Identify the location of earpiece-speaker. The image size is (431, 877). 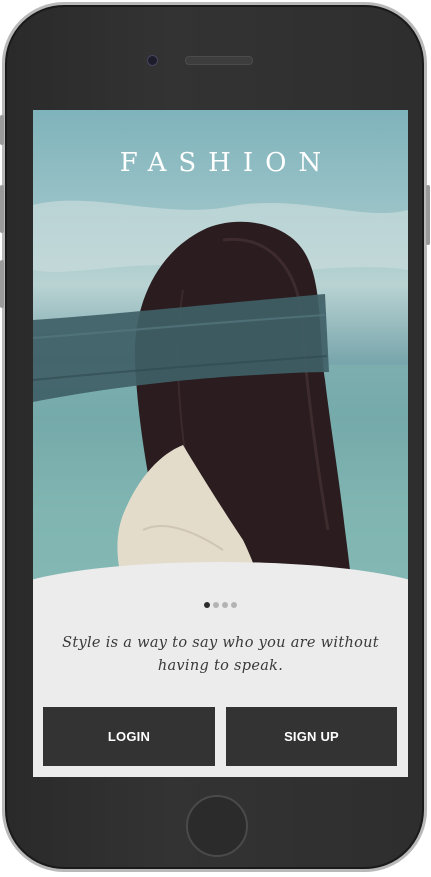
(219, 60).